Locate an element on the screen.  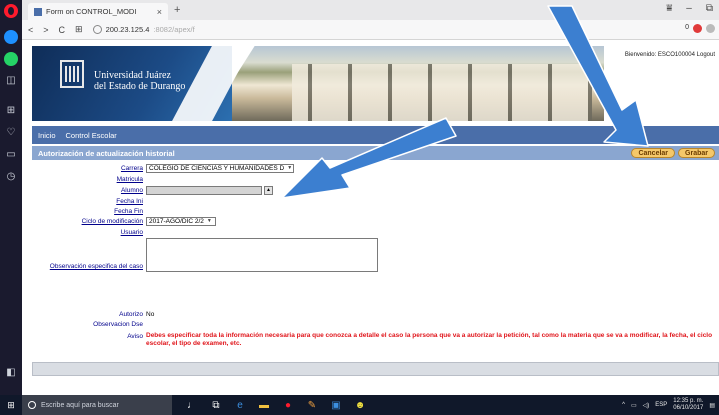
autorizo-row: Autorizo No is located at coordinates (375, 315).